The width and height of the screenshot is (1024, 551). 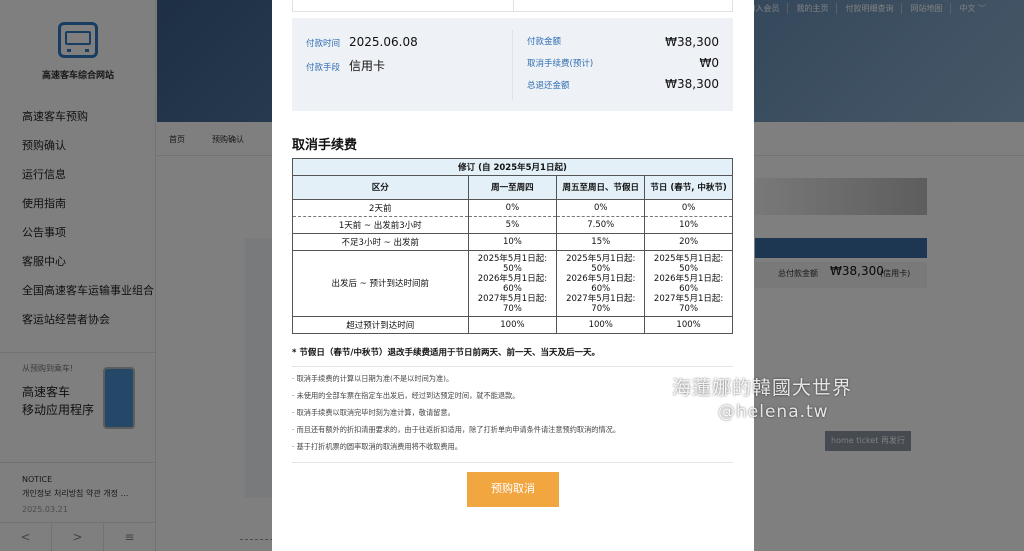 I want to click on payment-method-value: 信用卡, so click(x=367, y=66).